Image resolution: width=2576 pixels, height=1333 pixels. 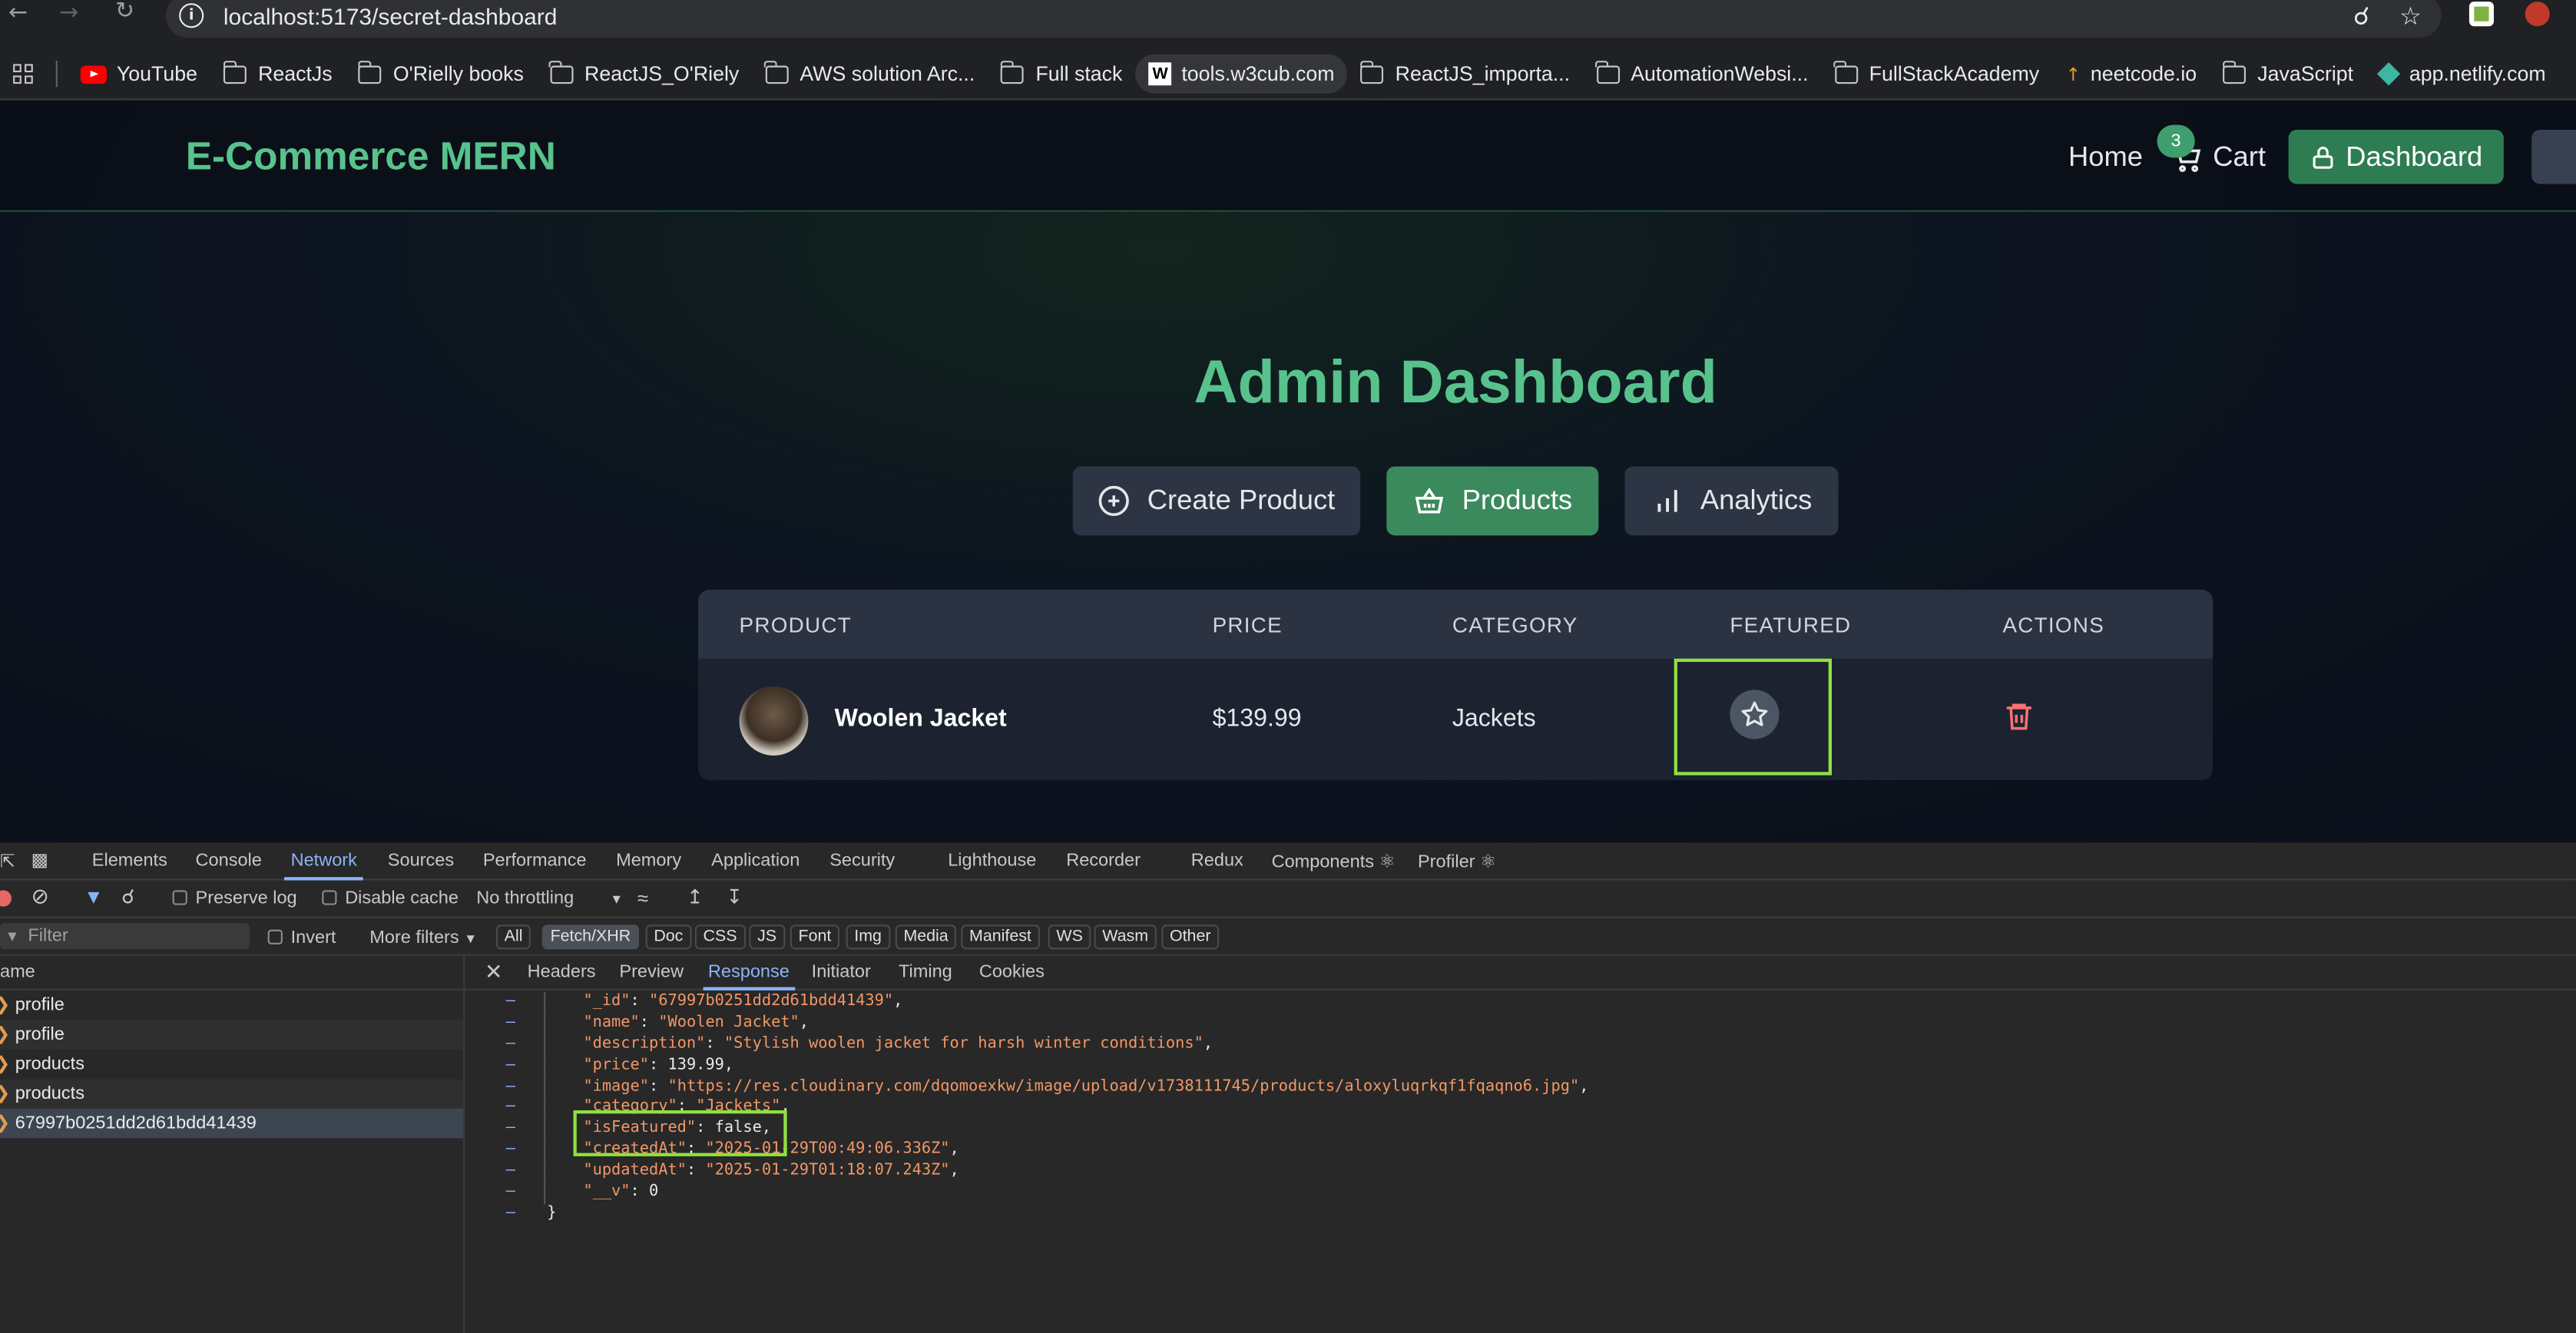 What do you see at coordinates (139, 75) in the screenshot?
I see `bookmark-item: YouTube` at bounding box center [139, 75].